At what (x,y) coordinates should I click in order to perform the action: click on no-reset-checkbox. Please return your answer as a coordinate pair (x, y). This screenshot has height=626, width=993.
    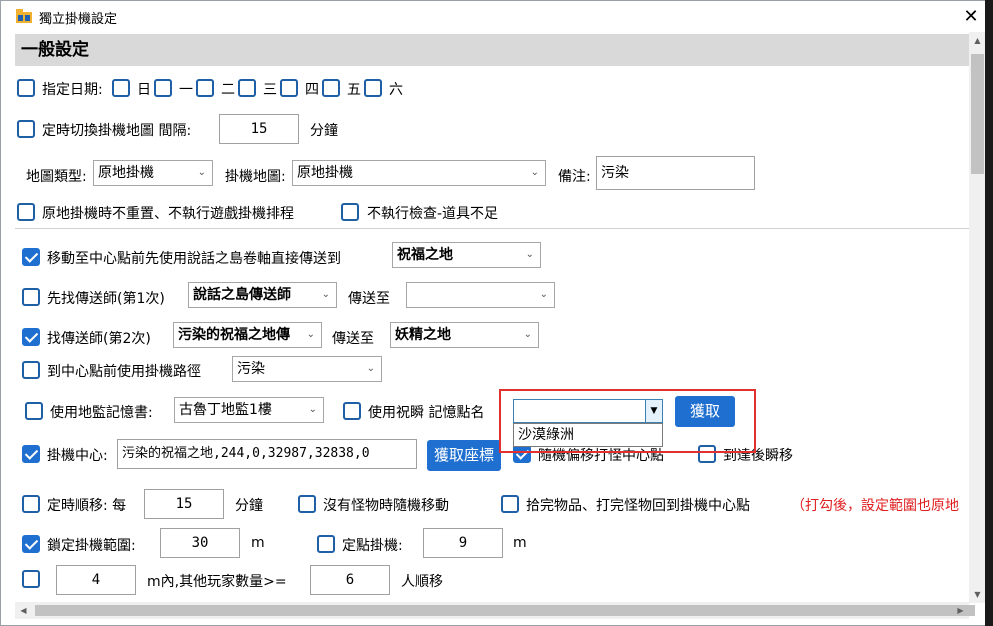
    Looking at the image, I should click on (26, 212).